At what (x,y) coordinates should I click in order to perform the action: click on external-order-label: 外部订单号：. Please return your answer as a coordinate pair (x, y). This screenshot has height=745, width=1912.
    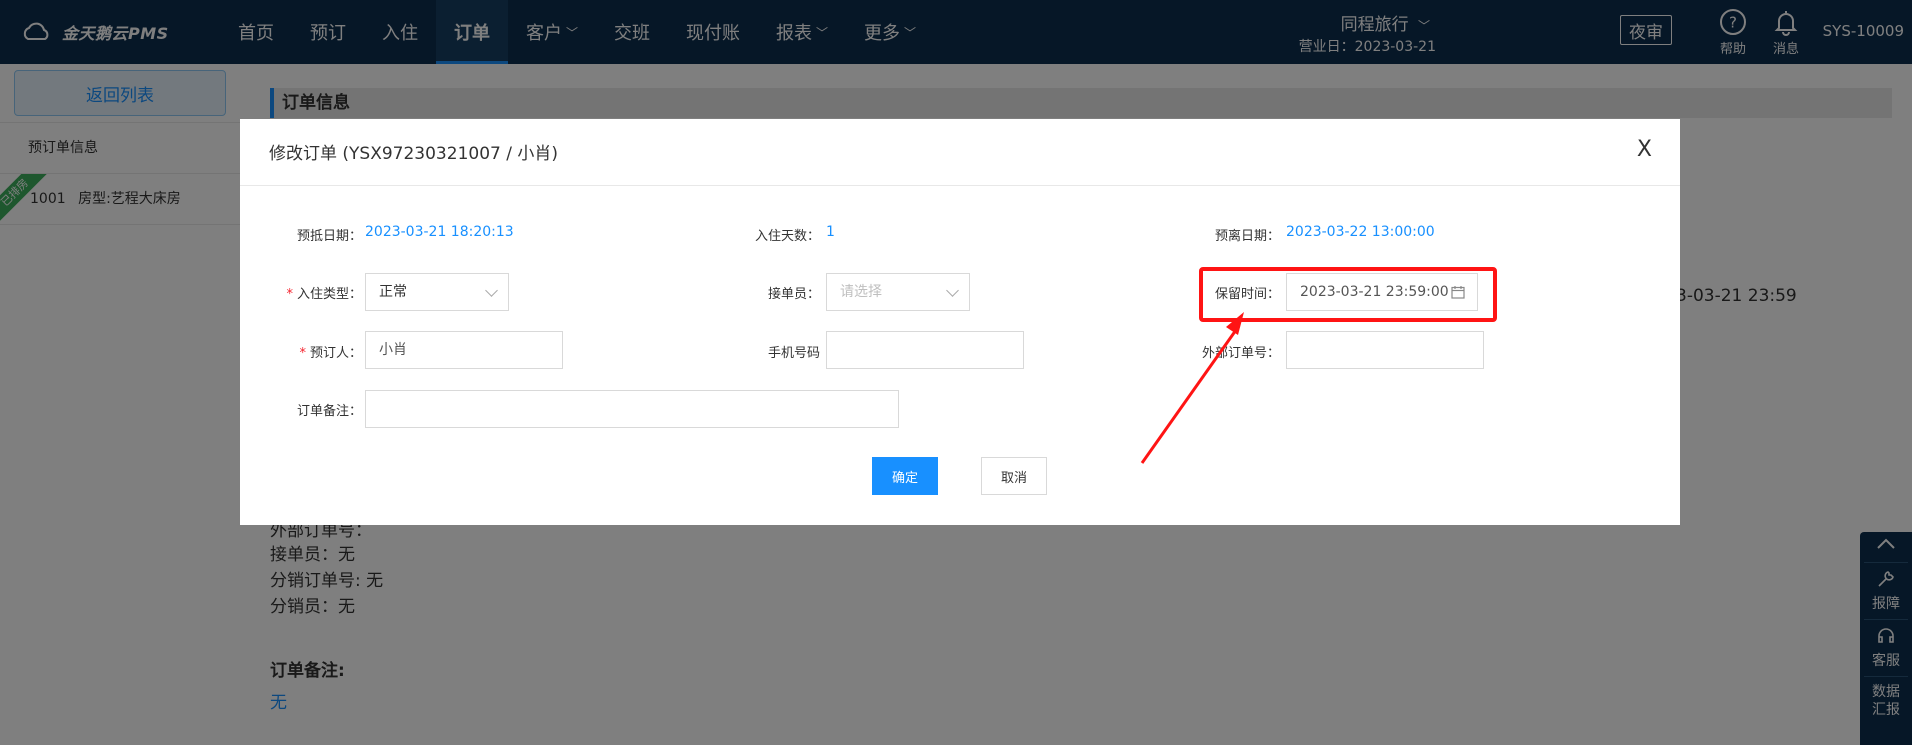
    Looking at the image, I should click on (1240, 353).